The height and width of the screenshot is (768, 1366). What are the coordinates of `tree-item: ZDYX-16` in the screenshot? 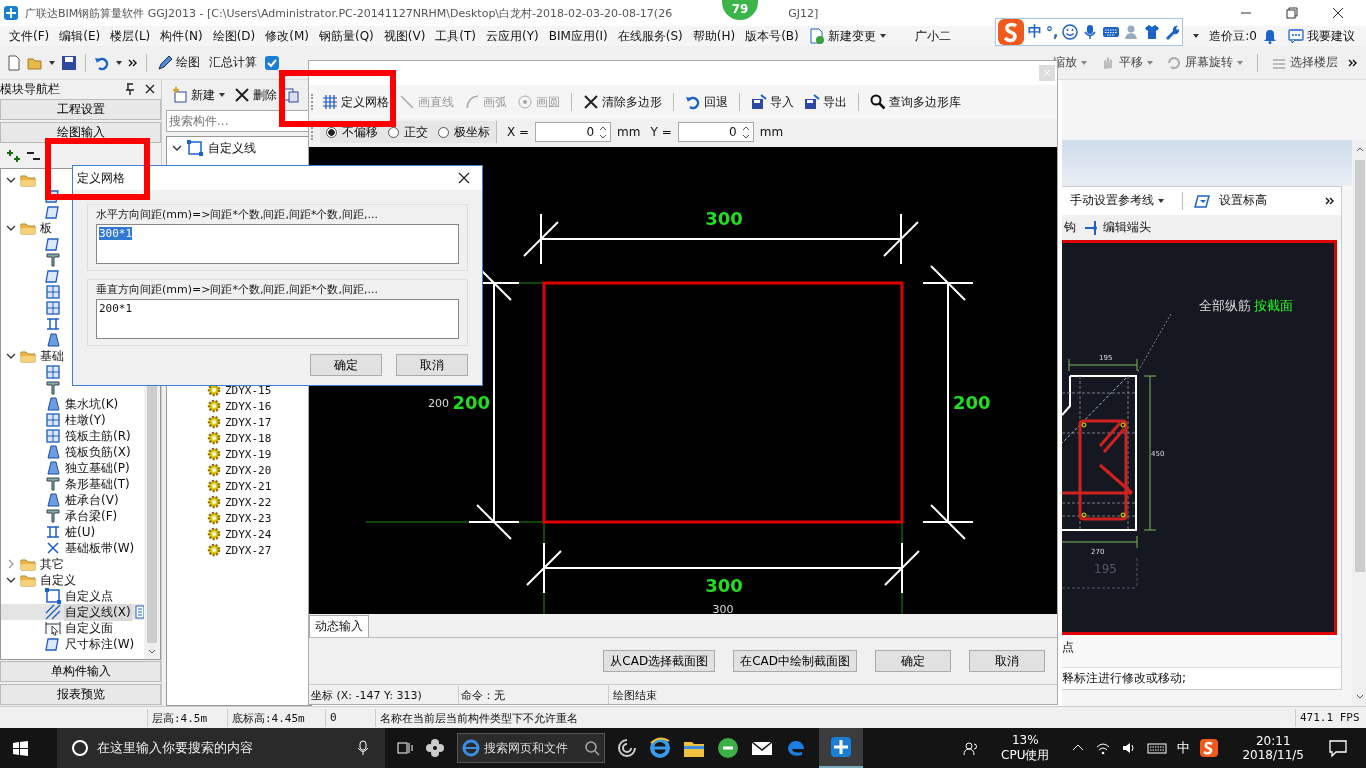 It's located at (248, 406).